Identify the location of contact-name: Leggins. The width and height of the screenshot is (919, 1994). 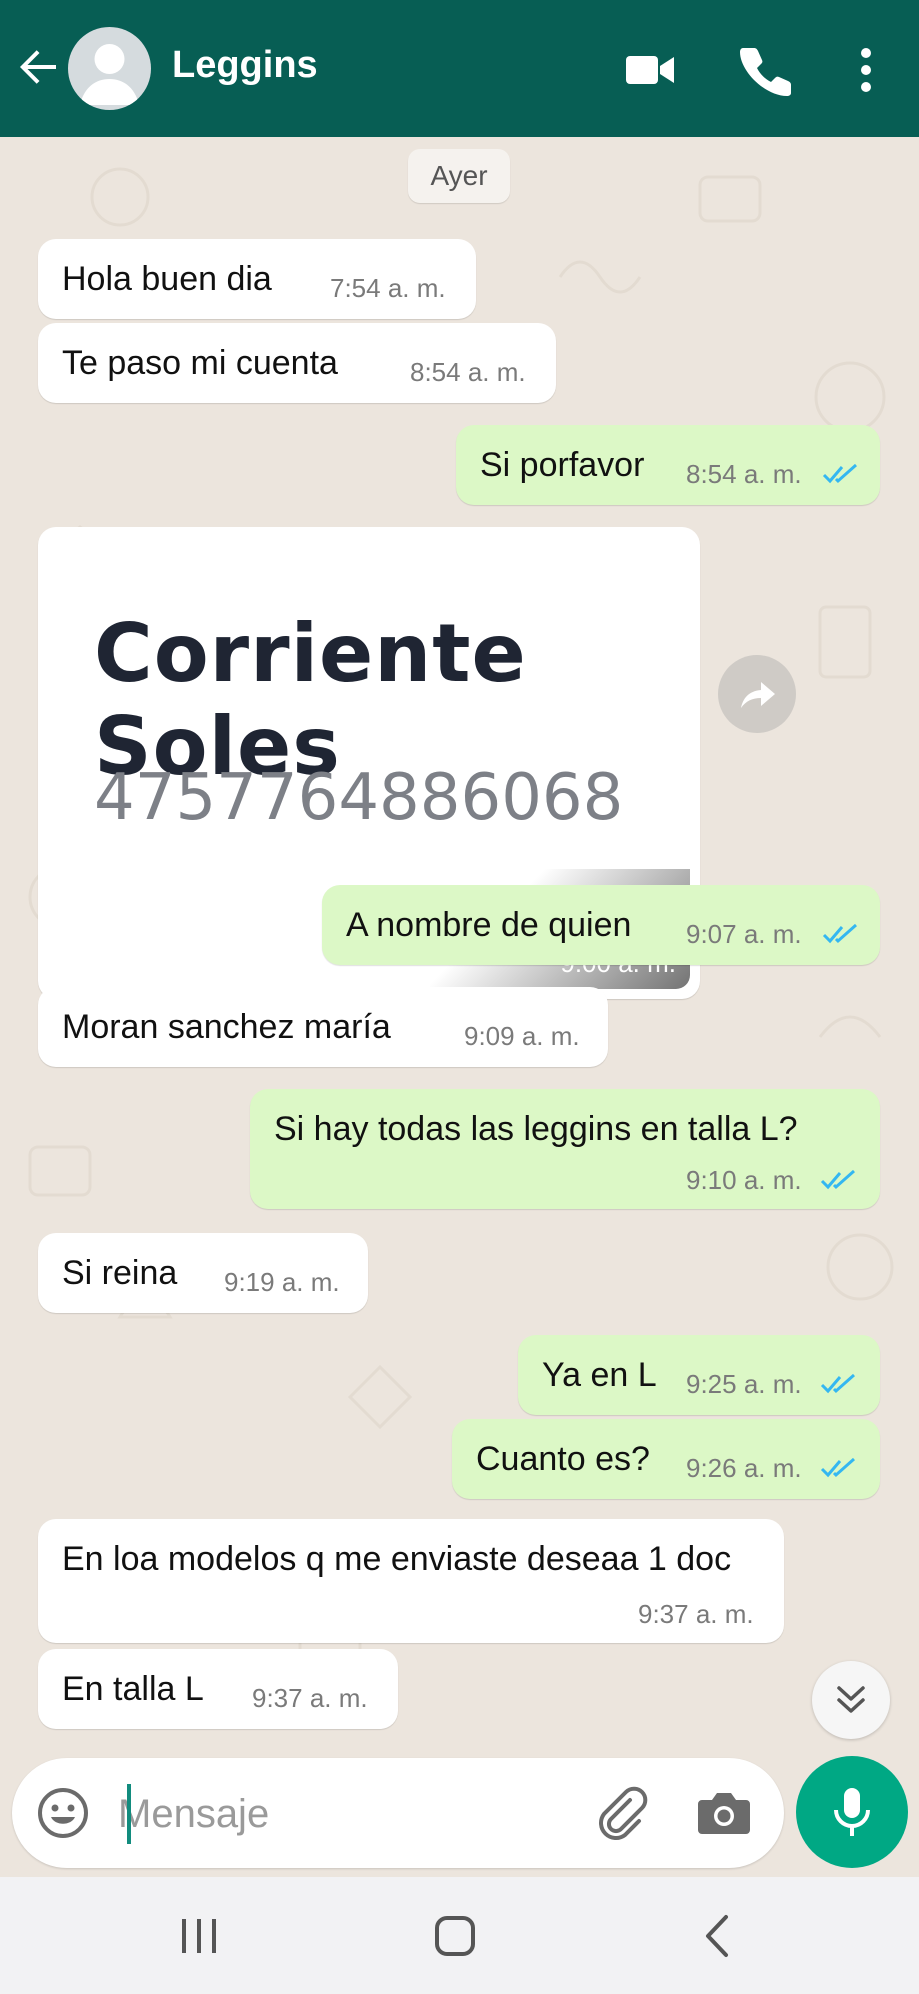
(245, 65).